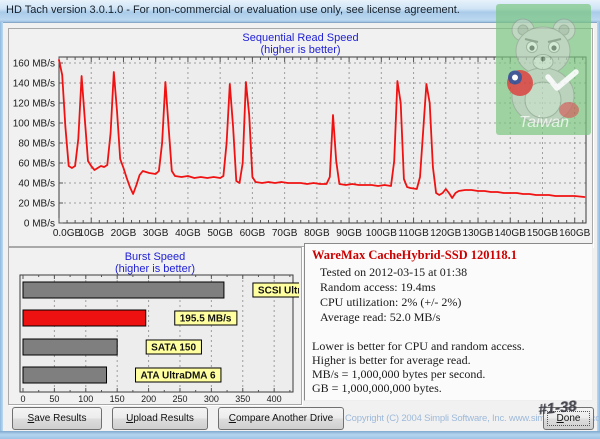  What do you see at coordinates (173, 348) in the screenshot?
I see `burst-bar-label: SATA 150` at bounding box center [173, 348].